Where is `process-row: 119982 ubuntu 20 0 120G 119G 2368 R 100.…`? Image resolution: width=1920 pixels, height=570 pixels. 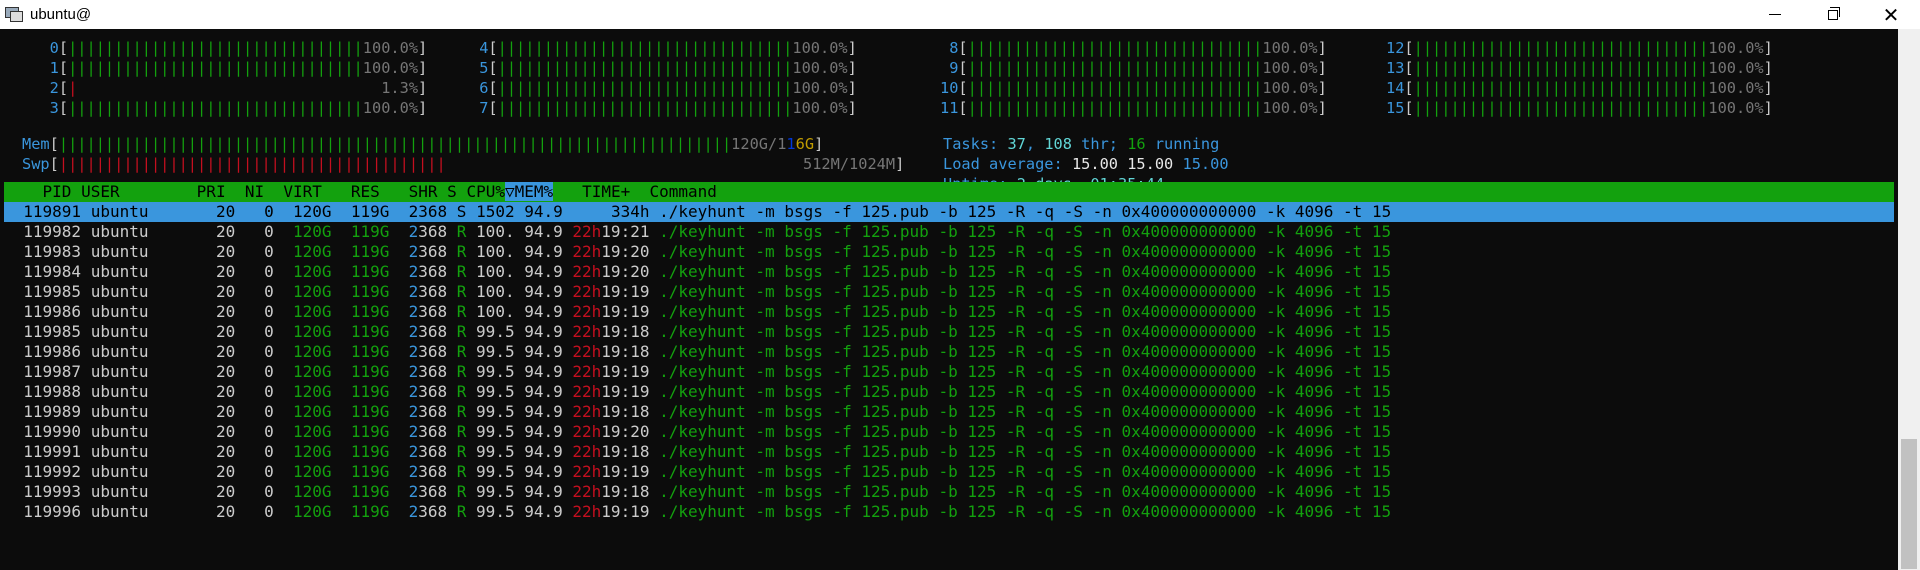 process-row: 119982 ubuntu 20 0 120G 119G 2368 R 100.… is located at coordinates (697, 232).